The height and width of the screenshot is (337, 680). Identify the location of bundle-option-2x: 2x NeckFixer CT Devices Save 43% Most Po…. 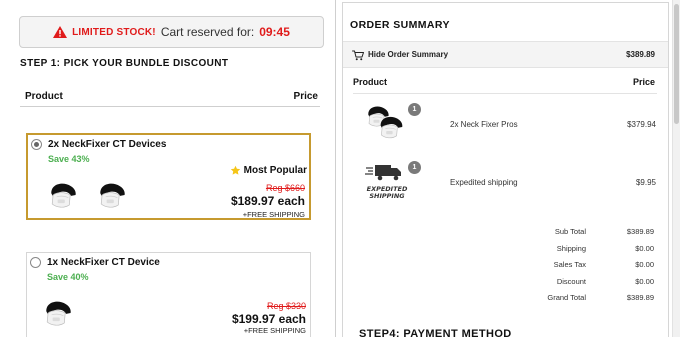
(168, 176).